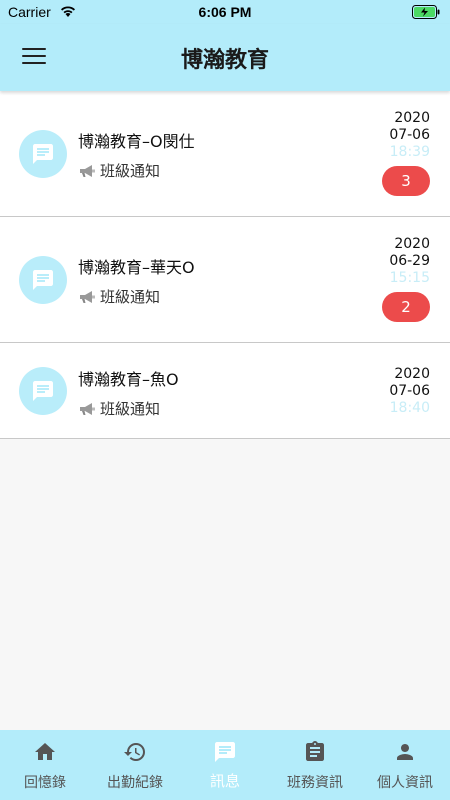  I want to click on nav-item-messages: 訊息, so click(225, 765).